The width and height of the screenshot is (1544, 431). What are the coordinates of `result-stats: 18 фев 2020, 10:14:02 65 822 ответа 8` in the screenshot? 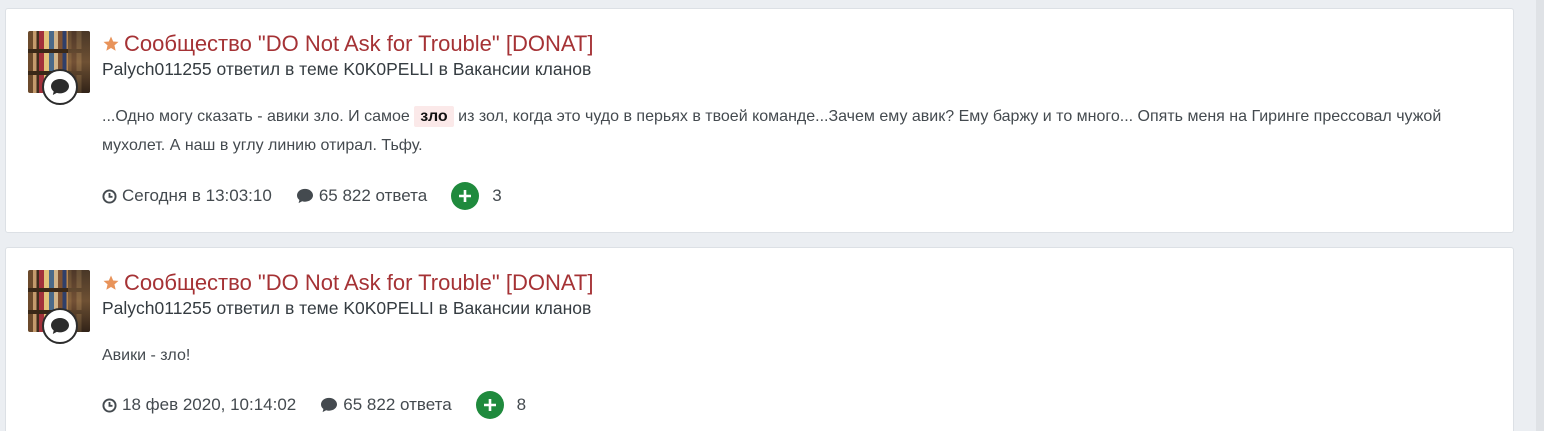 It's located at (314, 405).